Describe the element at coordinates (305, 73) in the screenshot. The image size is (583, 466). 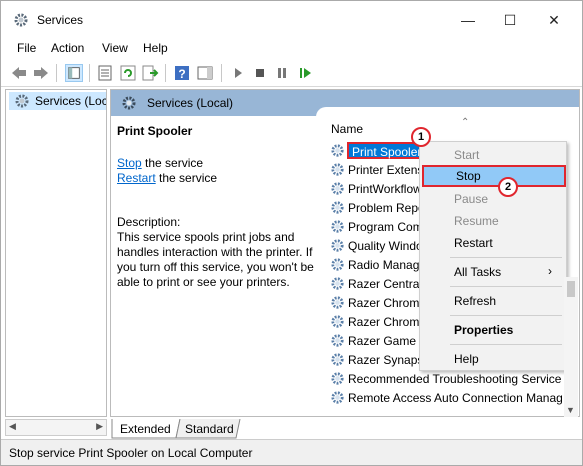
I see `restart-service-icon` at that location.